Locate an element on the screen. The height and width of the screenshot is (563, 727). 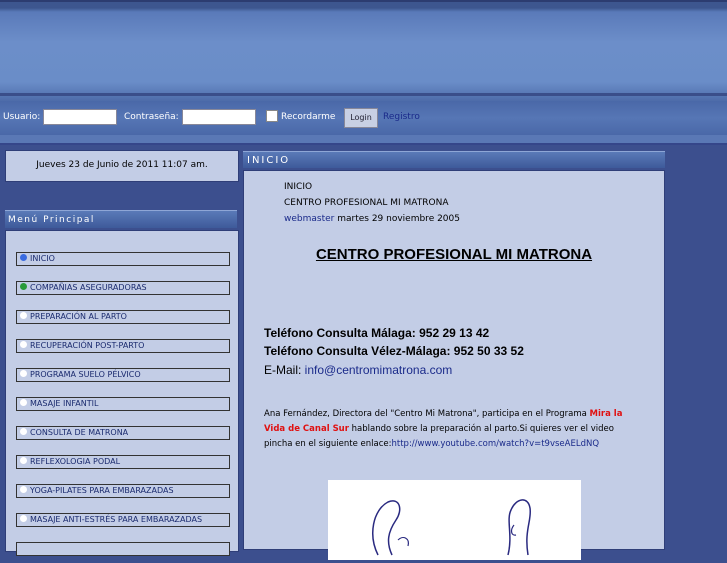
menu-item-next is located at coordinates (123, 549).